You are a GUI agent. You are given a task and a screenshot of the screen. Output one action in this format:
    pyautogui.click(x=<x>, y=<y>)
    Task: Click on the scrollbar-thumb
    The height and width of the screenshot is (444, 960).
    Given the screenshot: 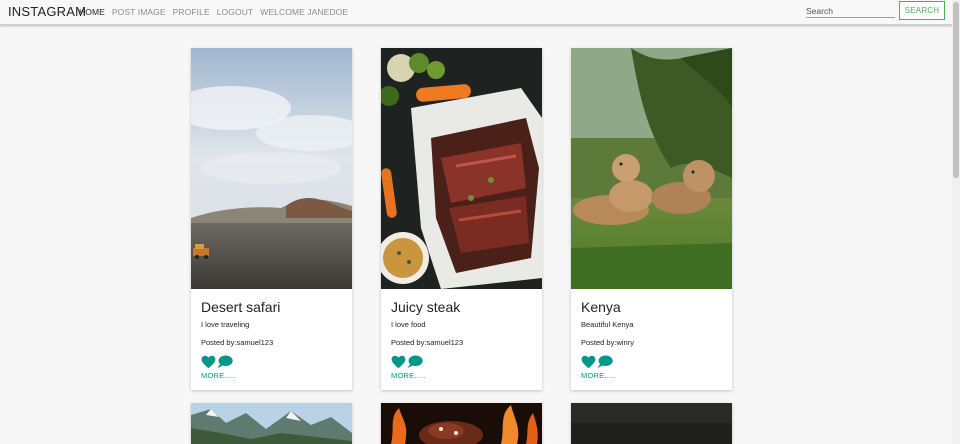 What is the action you would take?
    pyautogui.click(x=956, y=90)
    